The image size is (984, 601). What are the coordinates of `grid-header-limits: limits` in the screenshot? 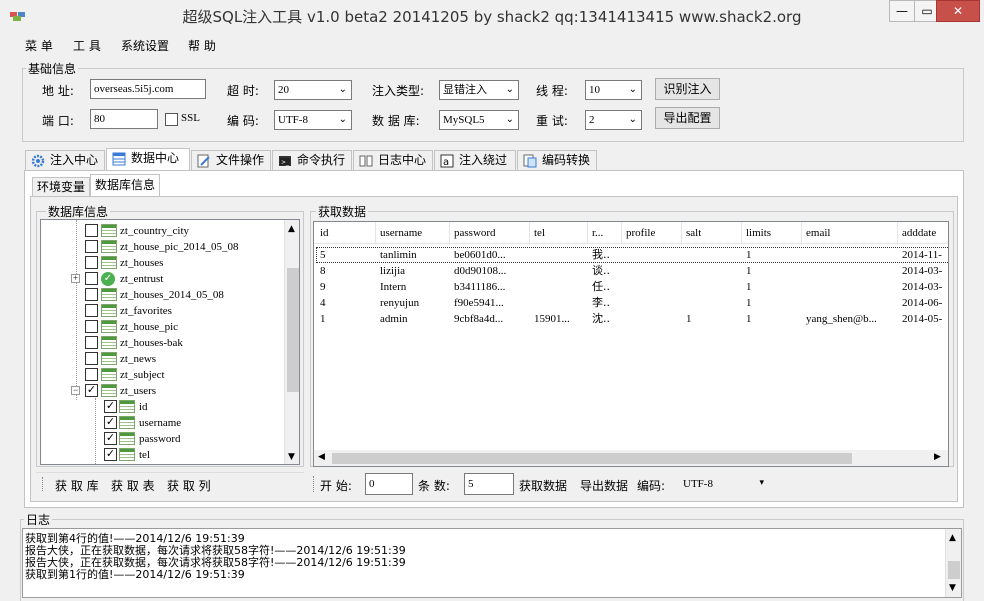 It's located at (772, 233).